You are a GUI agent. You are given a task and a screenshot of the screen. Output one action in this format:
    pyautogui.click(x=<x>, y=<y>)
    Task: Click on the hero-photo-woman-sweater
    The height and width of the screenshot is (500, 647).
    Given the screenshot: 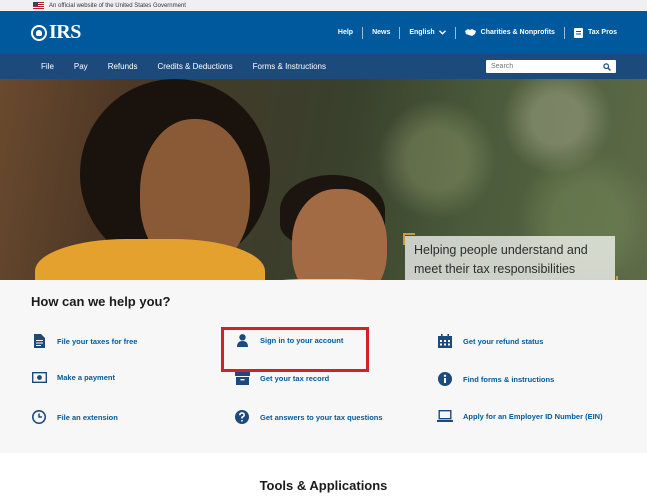 What is the action you would take?
    pyautogui.click(x=150, y=259)
    